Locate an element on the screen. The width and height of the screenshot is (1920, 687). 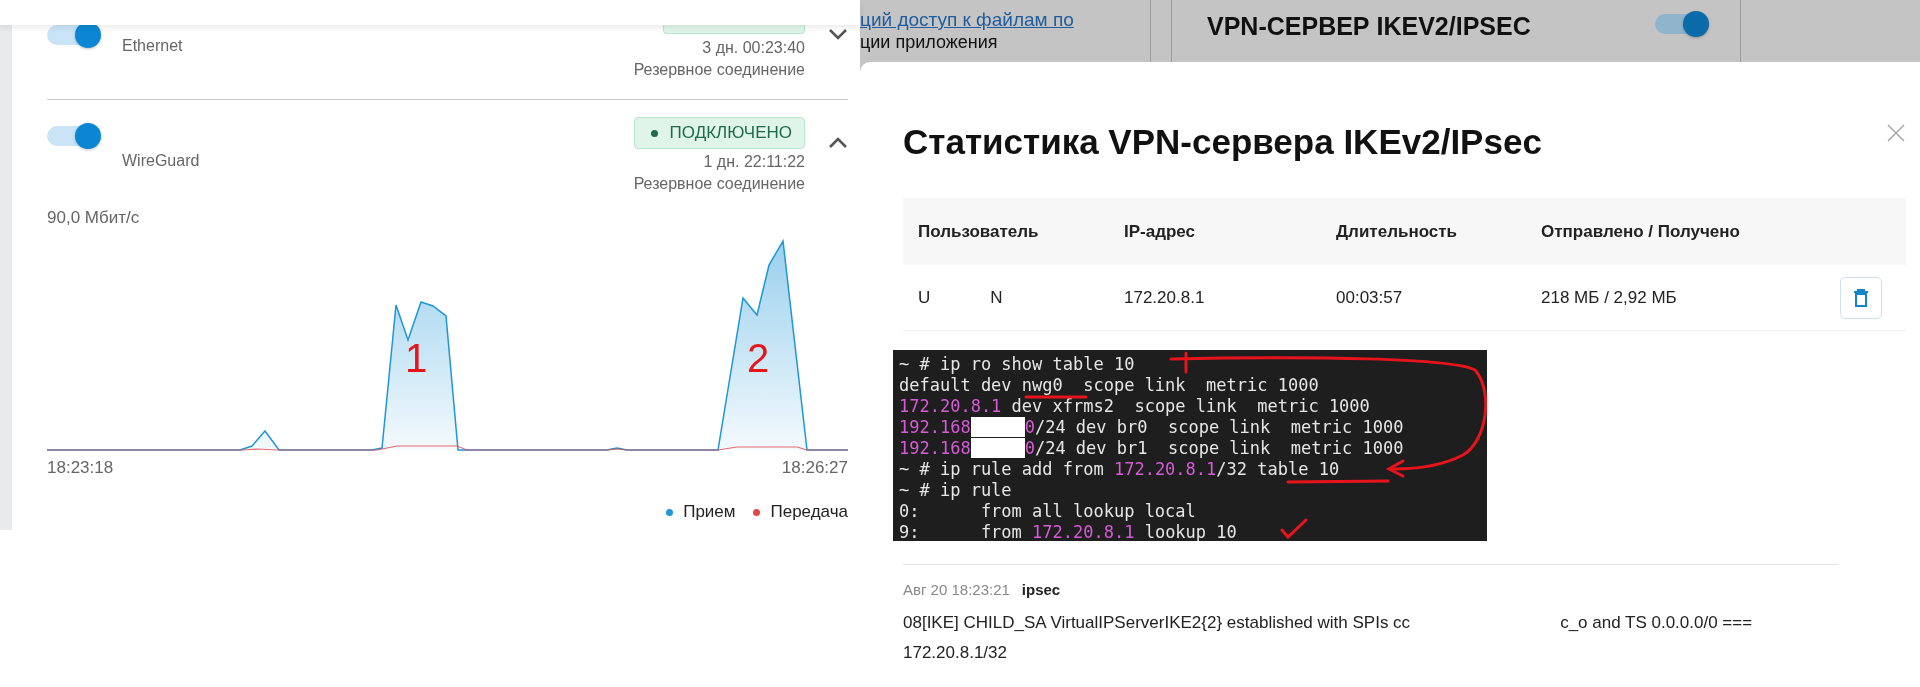
close-icon is located at coordinates (1896, 133).